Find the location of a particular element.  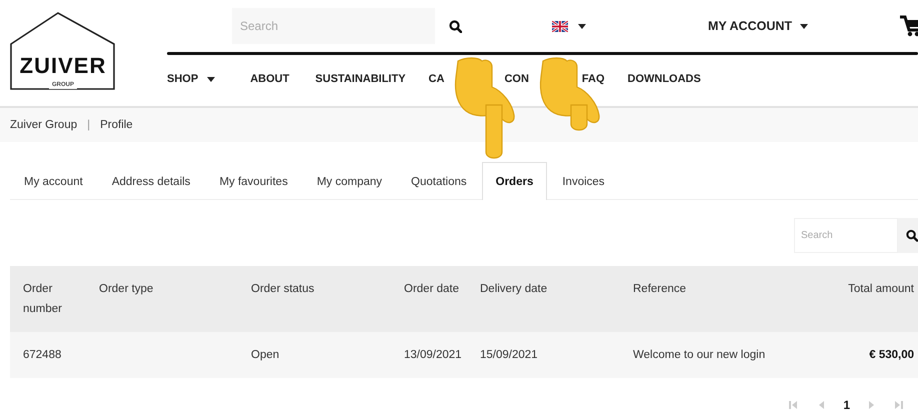

tab: Orders is located at coordinates (515, 181).